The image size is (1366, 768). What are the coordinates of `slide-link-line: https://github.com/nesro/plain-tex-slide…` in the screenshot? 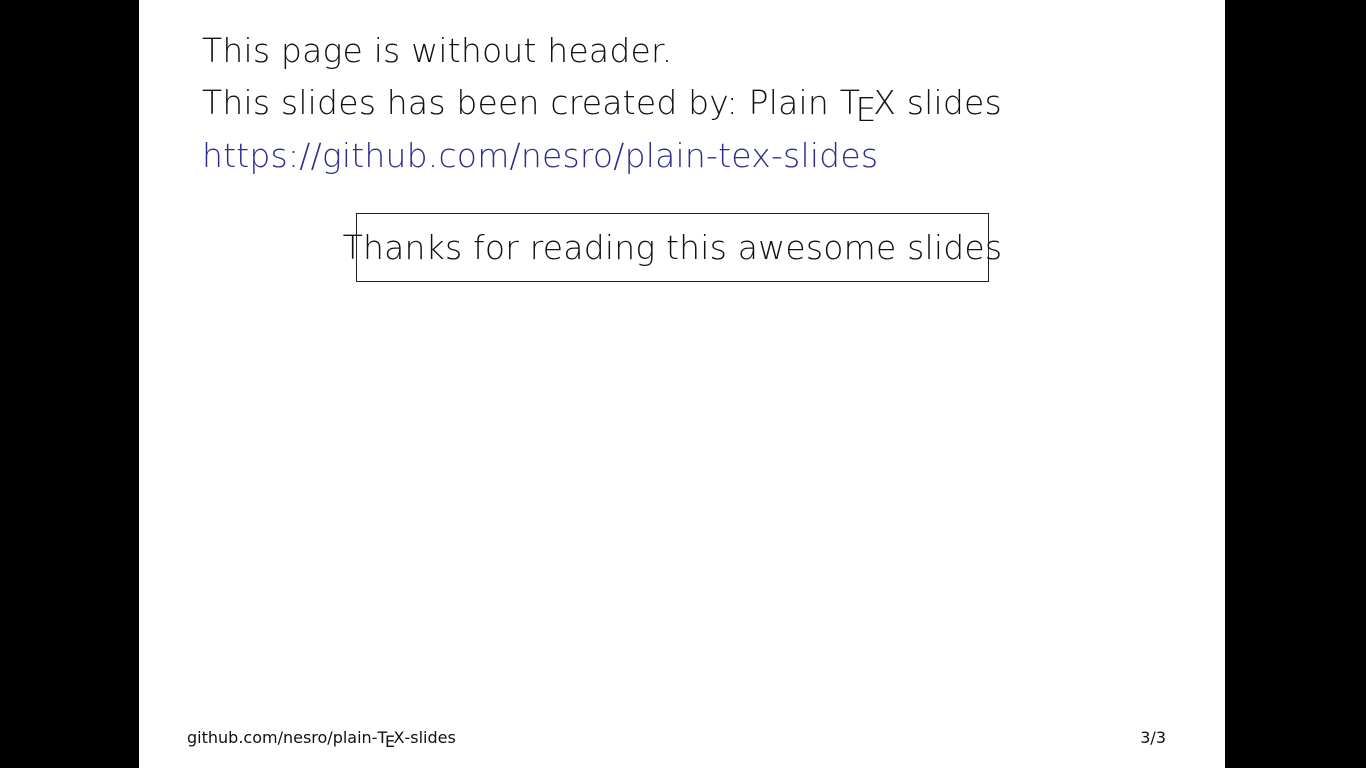 It's located at (540, 156).